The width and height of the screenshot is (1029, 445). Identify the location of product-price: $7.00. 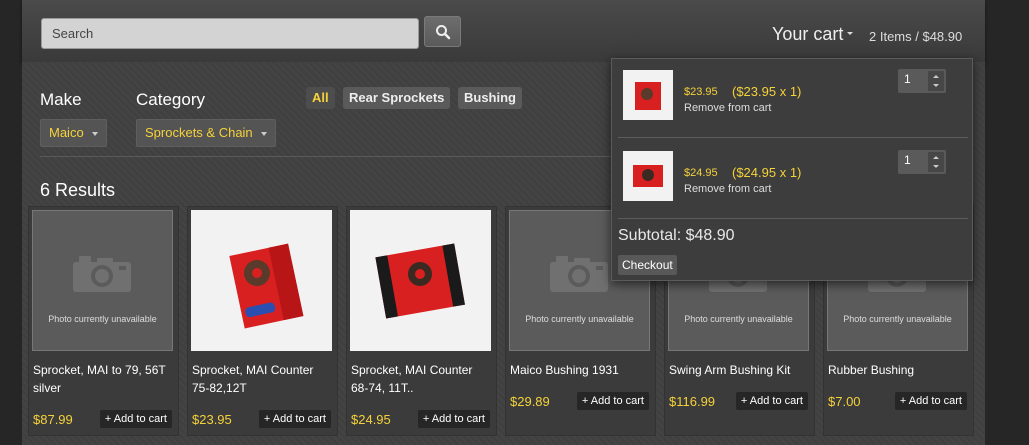
(844, 401).